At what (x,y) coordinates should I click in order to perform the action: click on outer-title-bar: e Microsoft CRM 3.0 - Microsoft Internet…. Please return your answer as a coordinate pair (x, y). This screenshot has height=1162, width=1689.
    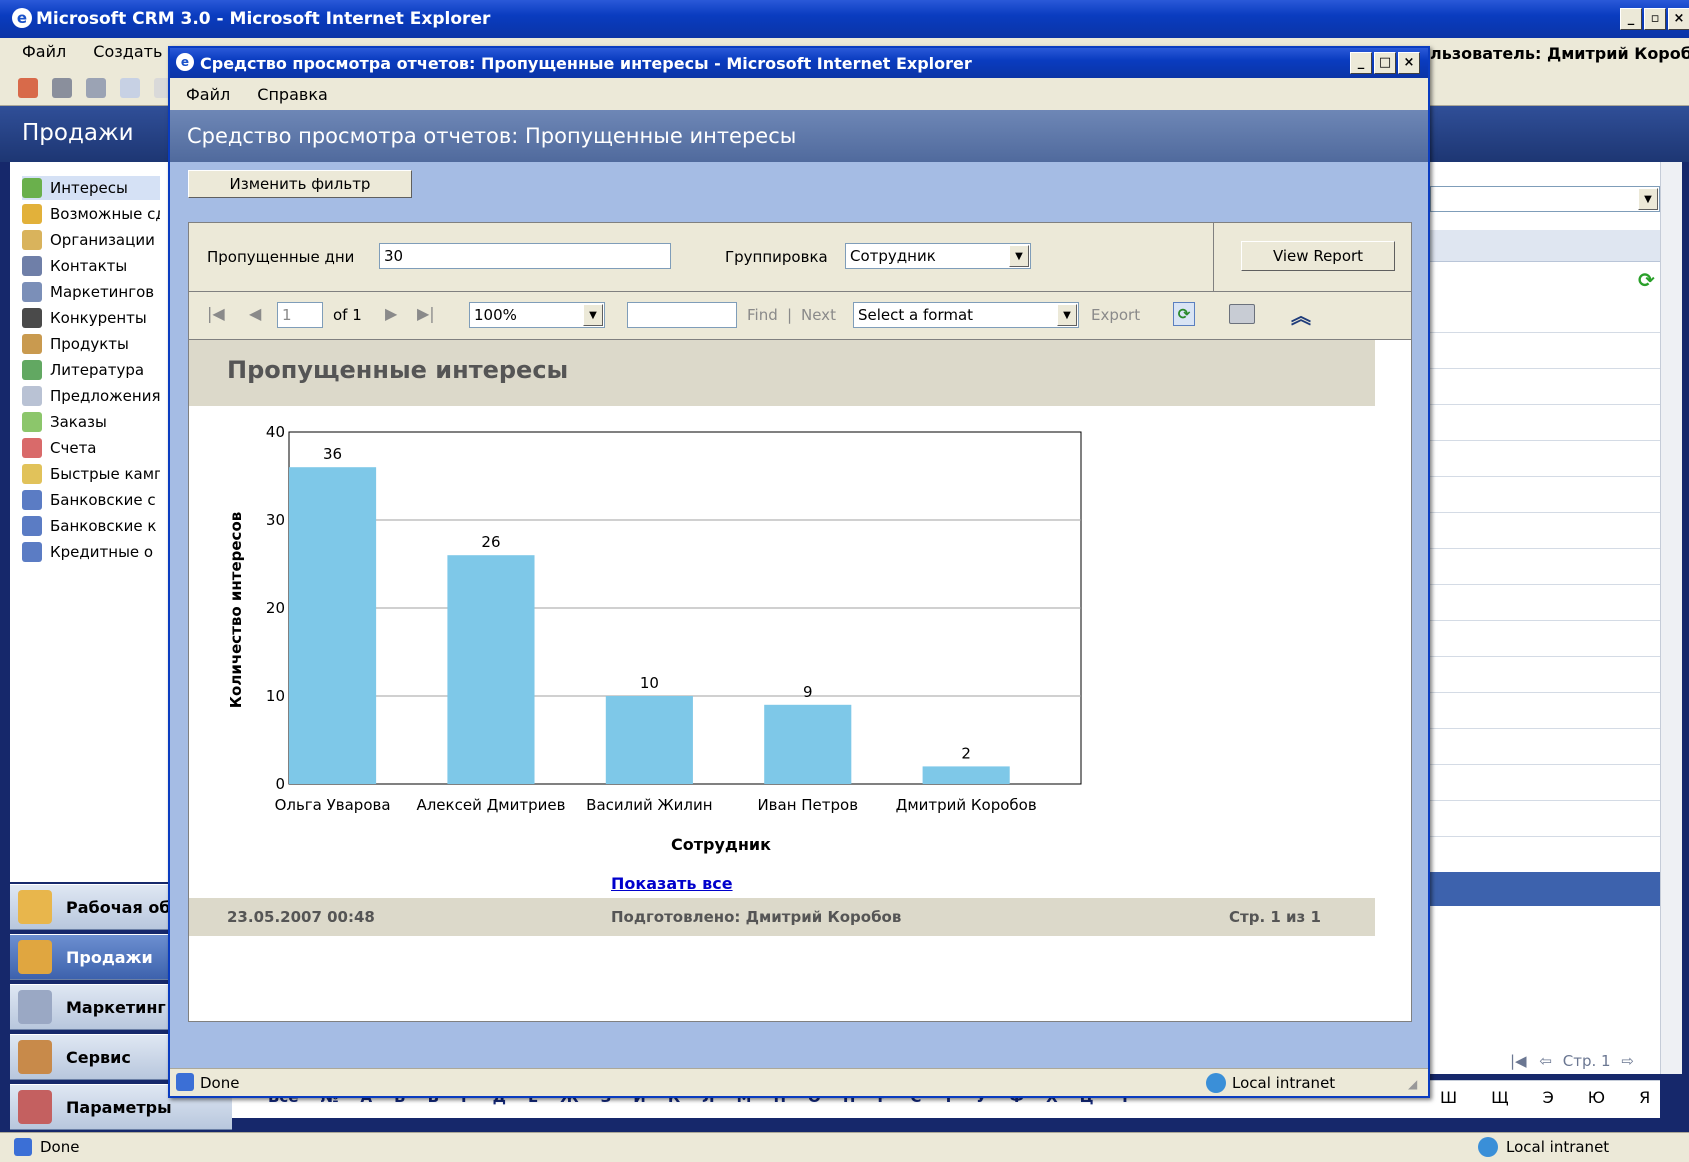
    Looking at the image, I should click on (844, 19).